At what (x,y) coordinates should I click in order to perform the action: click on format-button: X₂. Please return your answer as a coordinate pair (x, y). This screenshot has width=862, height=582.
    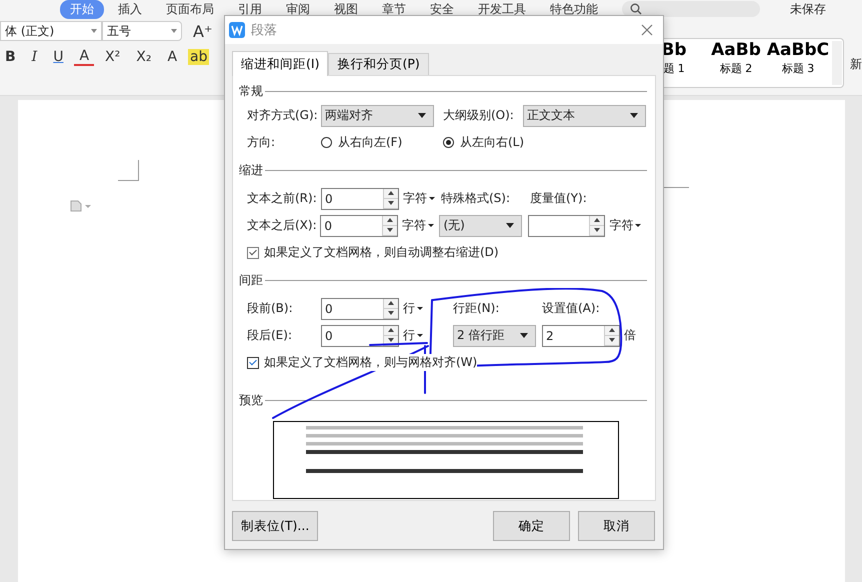
    Looking at the image, I should click on (143, 57).